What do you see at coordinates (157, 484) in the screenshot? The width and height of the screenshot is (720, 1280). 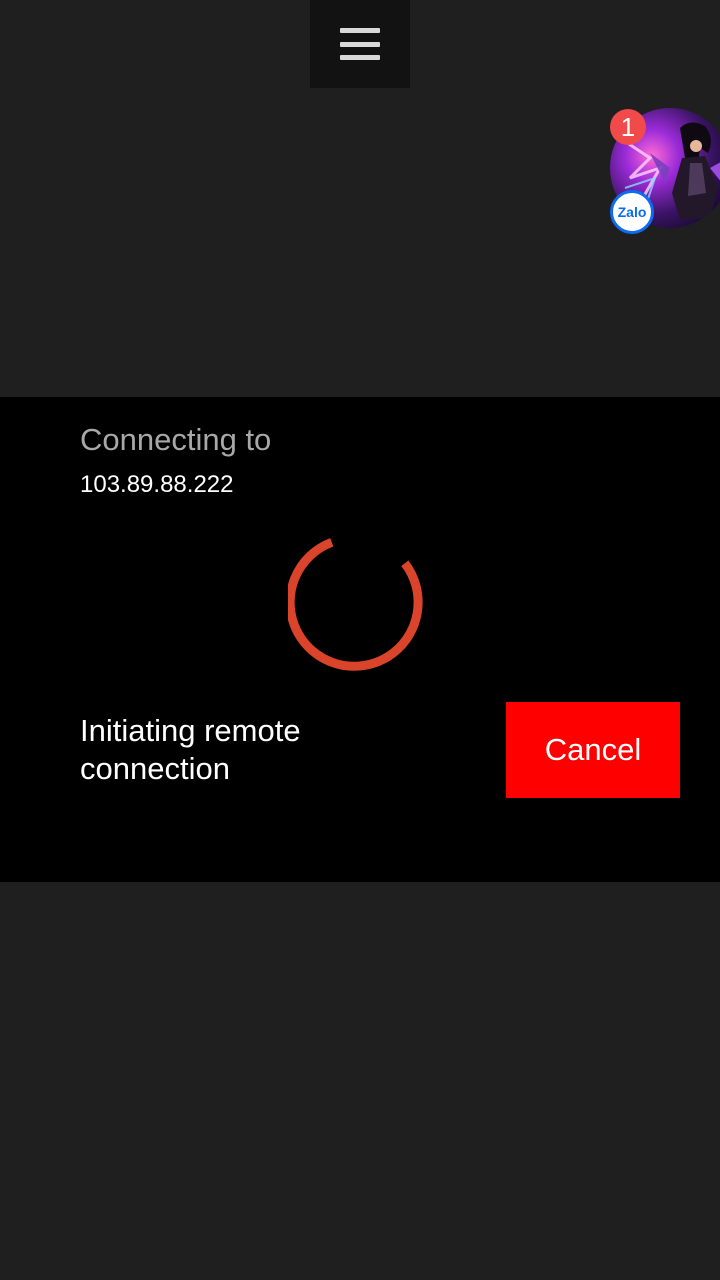 I see `host-address: 103.89.88.222` at bounding box center [157, 484].